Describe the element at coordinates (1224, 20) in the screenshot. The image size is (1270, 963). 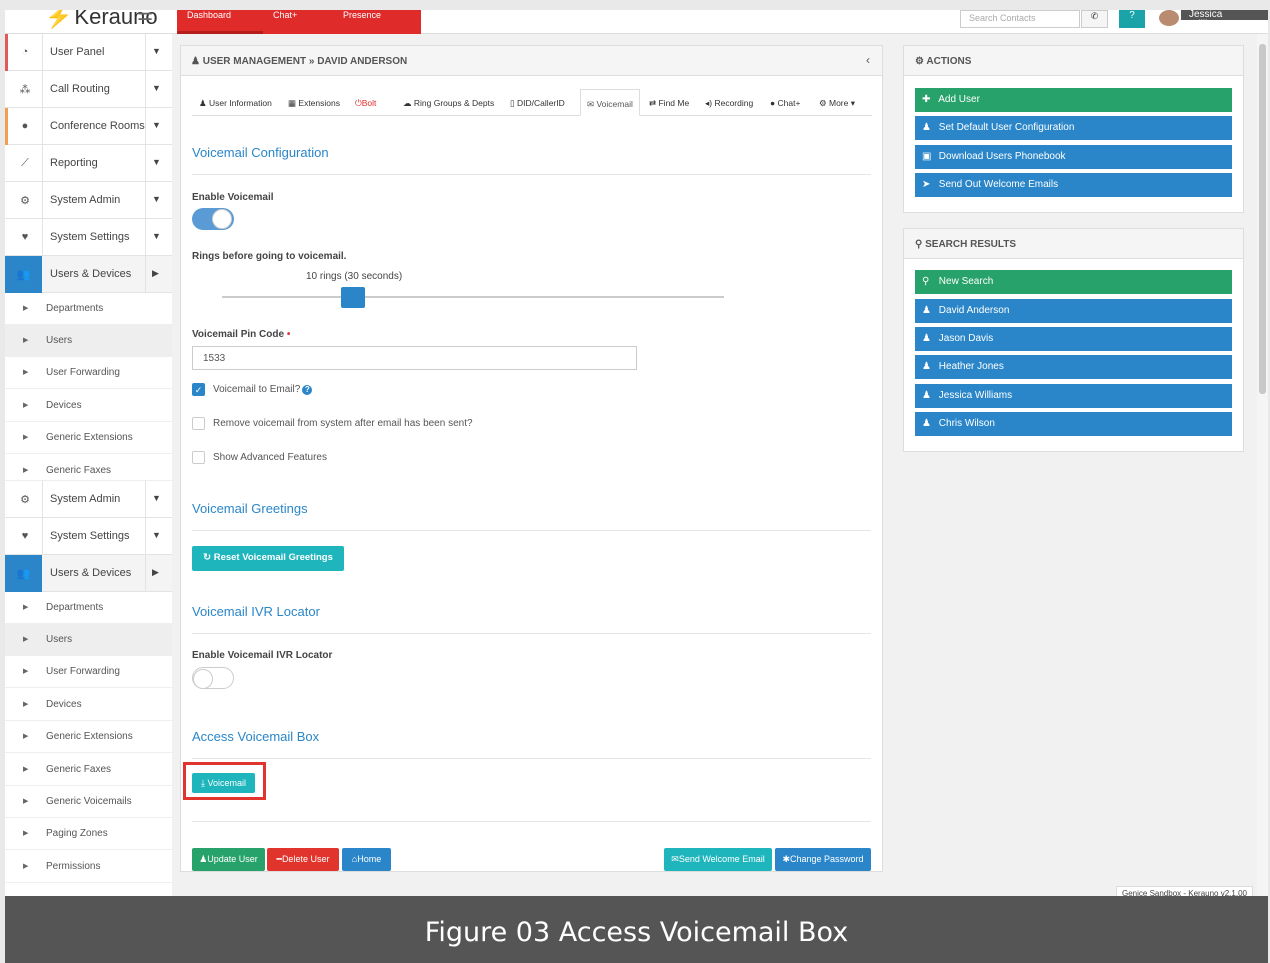
I see `user-menu: Jessica Williams` at that location.